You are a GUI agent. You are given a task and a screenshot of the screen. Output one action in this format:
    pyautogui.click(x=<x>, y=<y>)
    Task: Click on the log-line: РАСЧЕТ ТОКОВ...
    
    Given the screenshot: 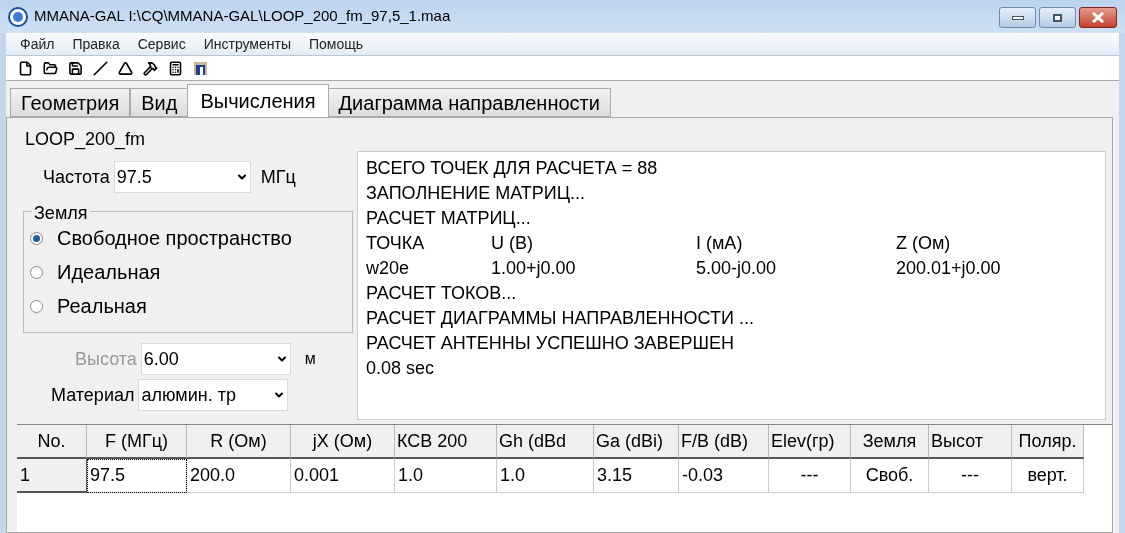 What is the action you would take?
    pyautogui.click(x=442, y=293)
    